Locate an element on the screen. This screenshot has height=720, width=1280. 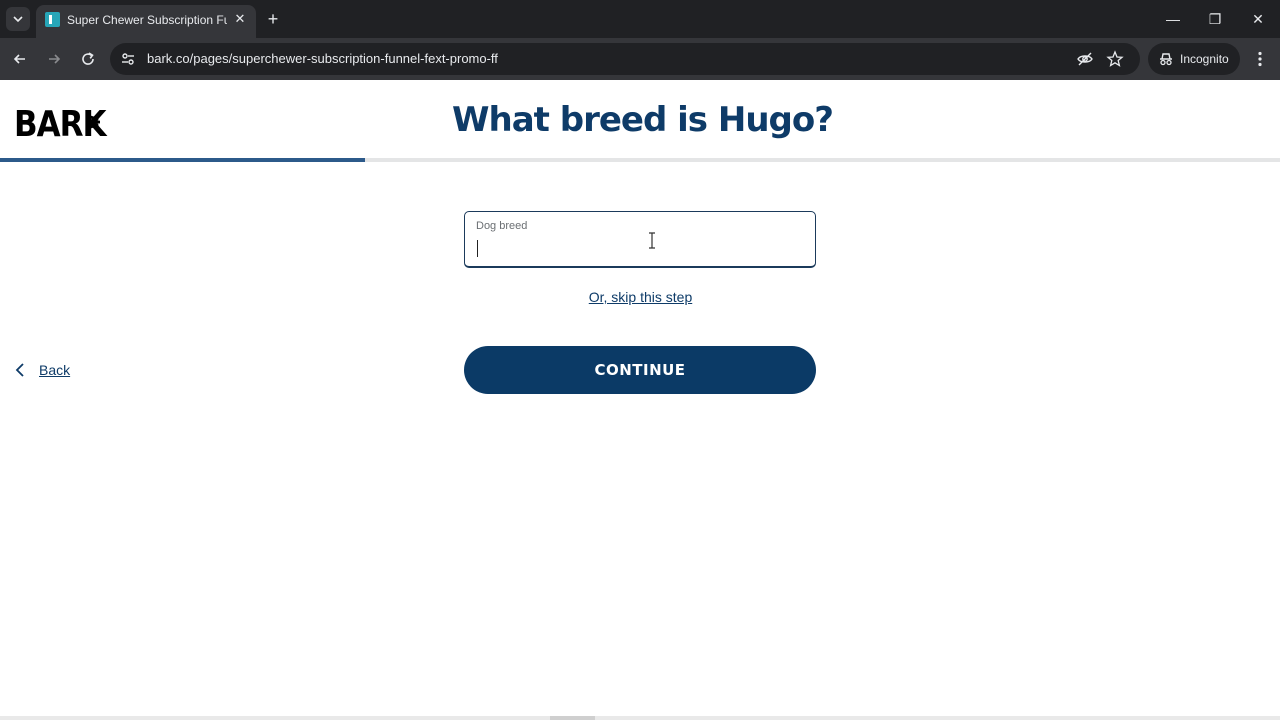
restore-button: ❐ is located at coordinates (1215, 19).